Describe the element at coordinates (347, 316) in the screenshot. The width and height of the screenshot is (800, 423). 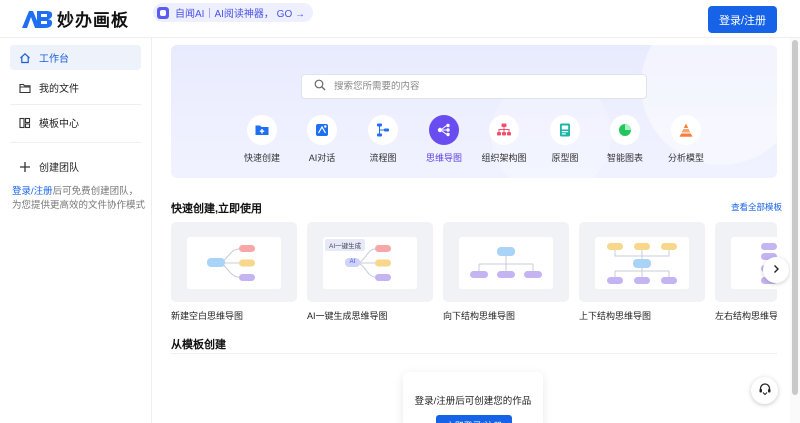
I see `template-card-label: AI一键生成思维导图` at that location.